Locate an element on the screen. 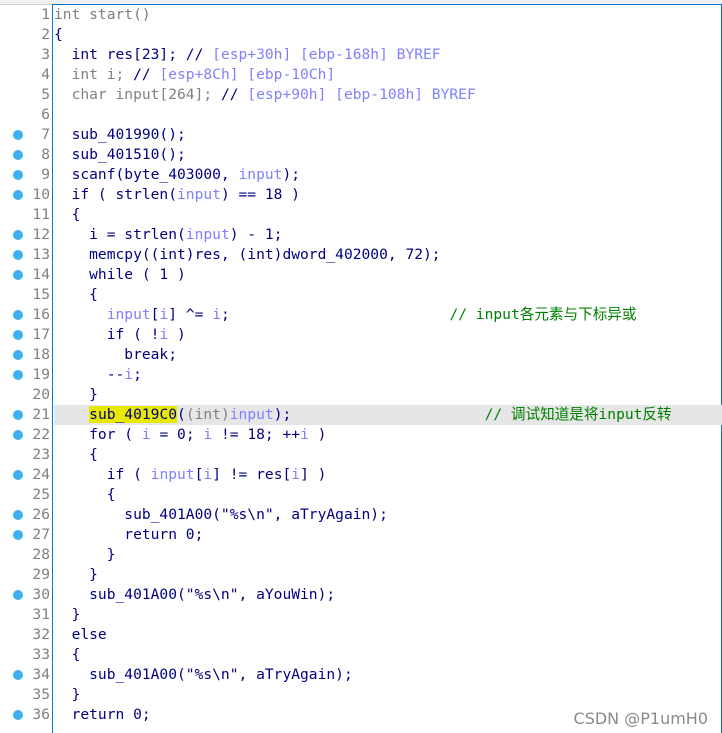 The image size is (722, 733). line-number: 32 is located at coordinates (41, 634).